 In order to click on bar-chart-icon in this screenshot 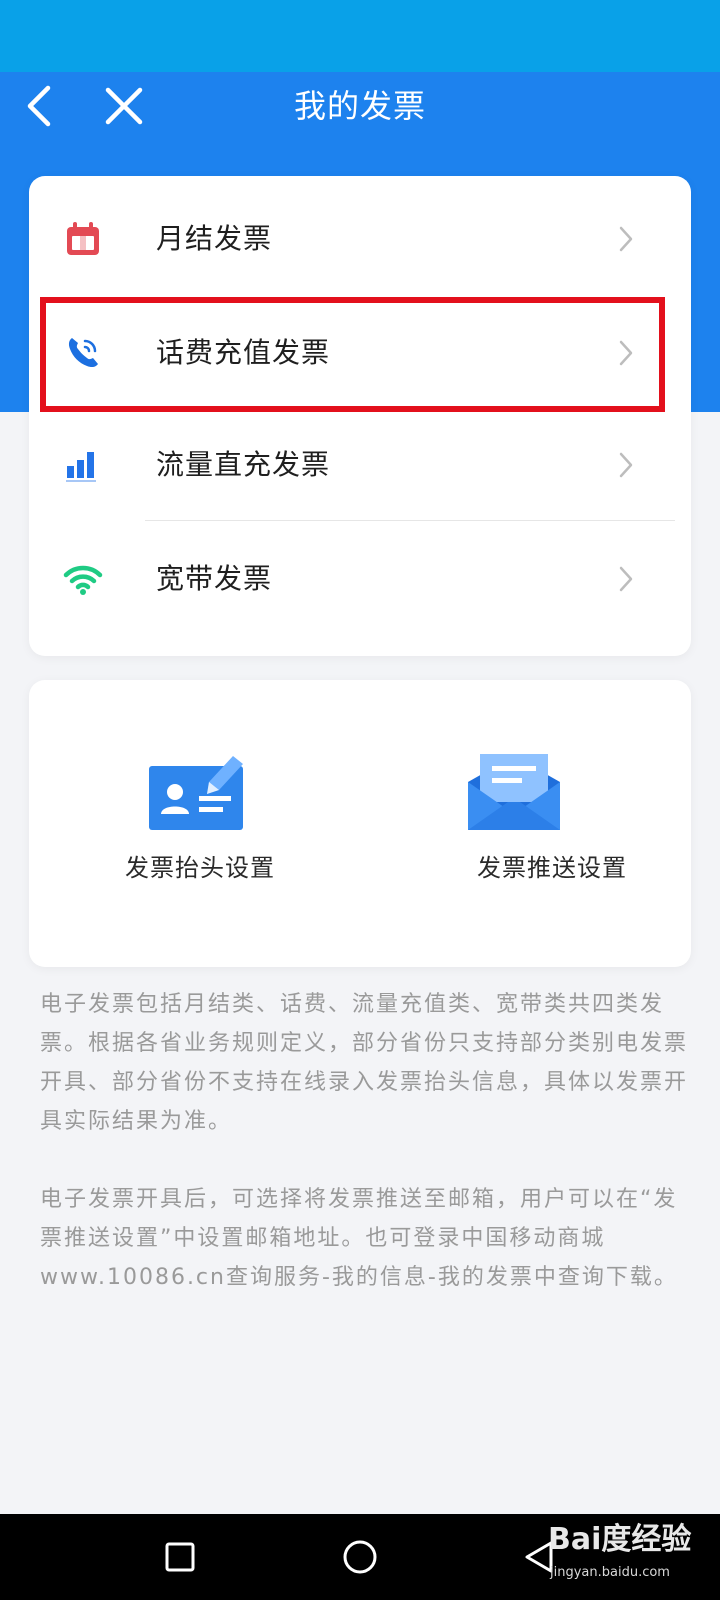, I will do `click(83, 465)`.